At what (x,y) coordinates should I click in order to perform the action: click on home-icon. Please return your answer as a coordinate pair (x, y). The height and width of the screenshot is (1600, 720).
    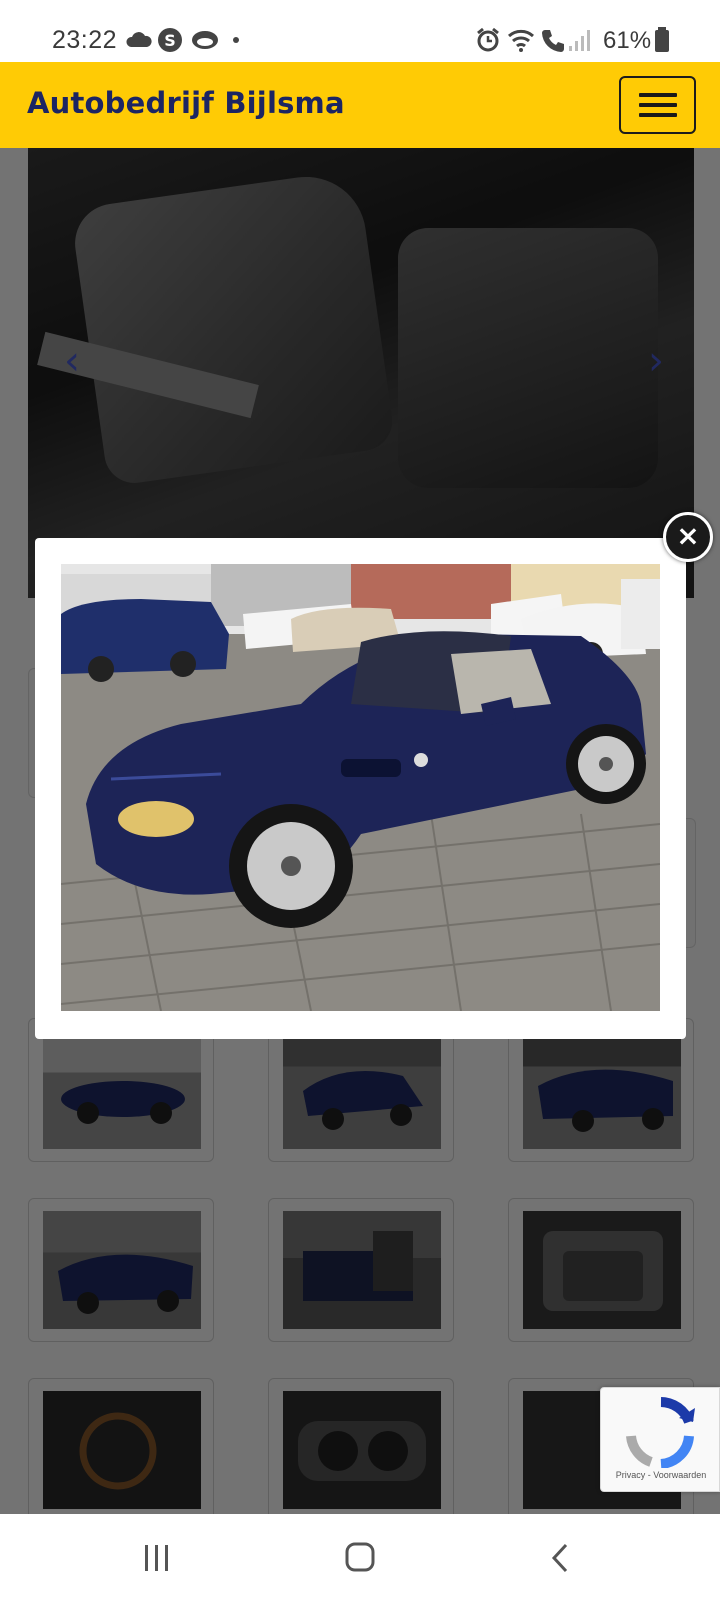
    Looking at the image, I should click on (360, 1557).